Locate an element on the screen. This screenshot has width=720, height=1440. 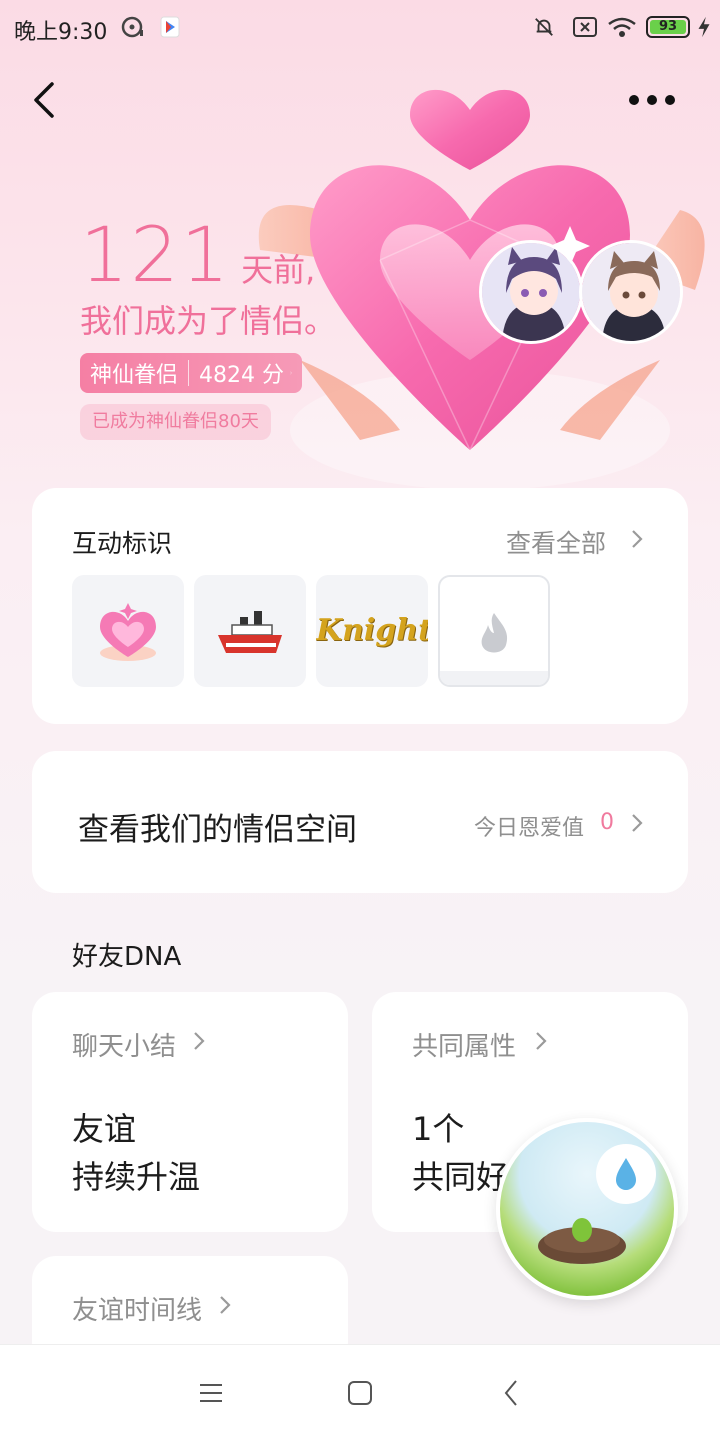
back-button is located at coordinates (46, 100).